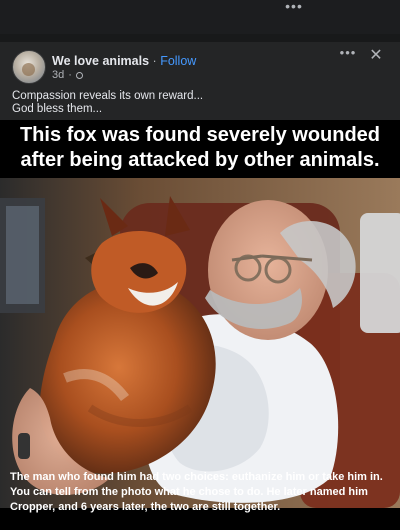 Image resolution: width=400 pixels, height=530 pixels. What do you see at coordinates (348, 54) in the screenshot?
I see `more-options-icon: •••` at bounding box center [348, 54].